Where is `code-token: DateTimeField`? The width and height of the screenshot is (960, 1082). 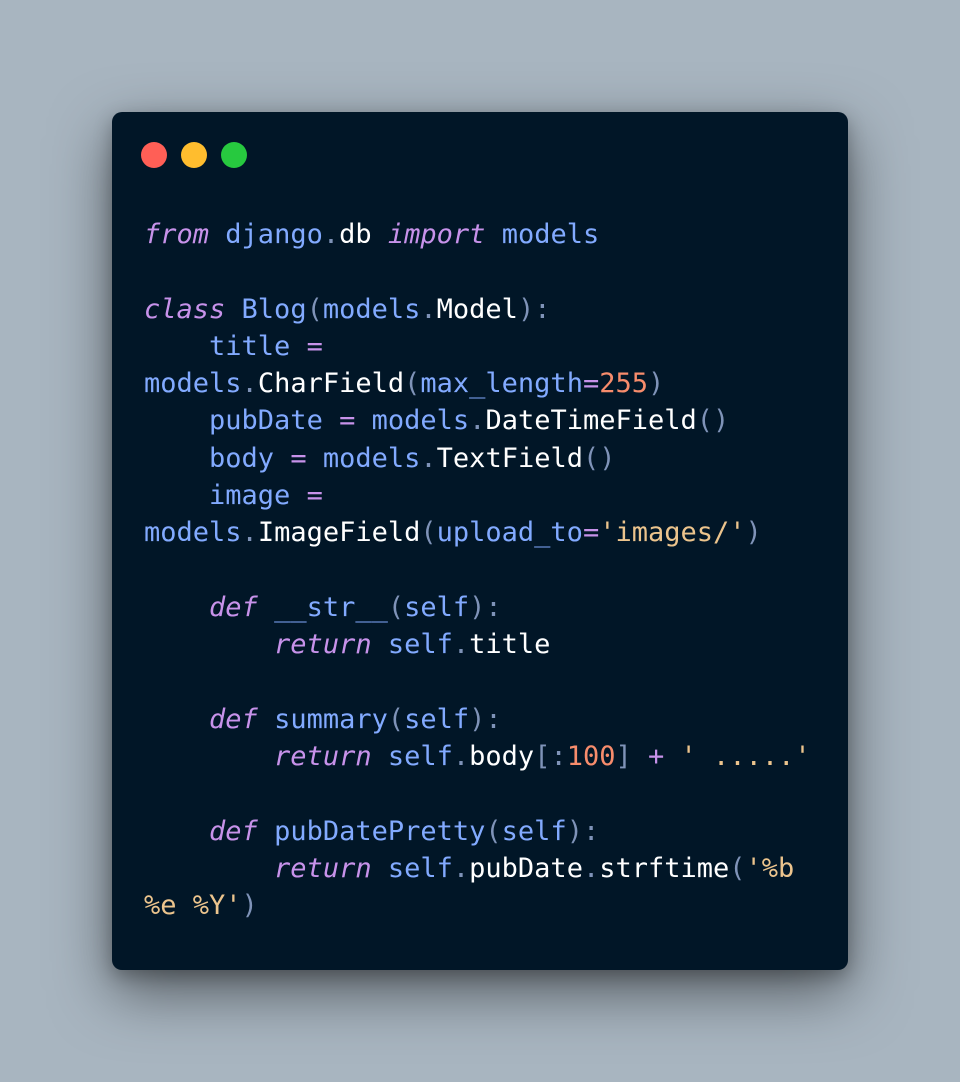
code-token: DateTimeField is located at coordinates (591, 421).